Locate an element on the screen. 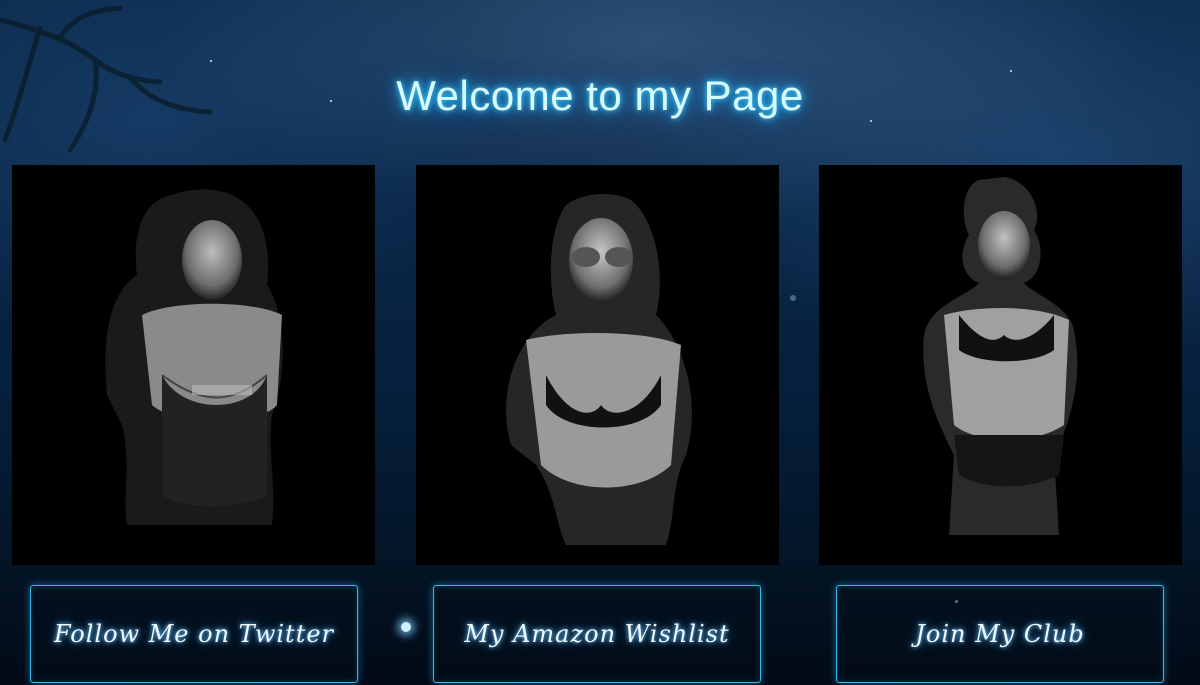 Image resolution: width=1200 pixels, height=685 pixels. amazon-wishlist-button: My Amazon Wishlist is located at coordinates (597, 634).